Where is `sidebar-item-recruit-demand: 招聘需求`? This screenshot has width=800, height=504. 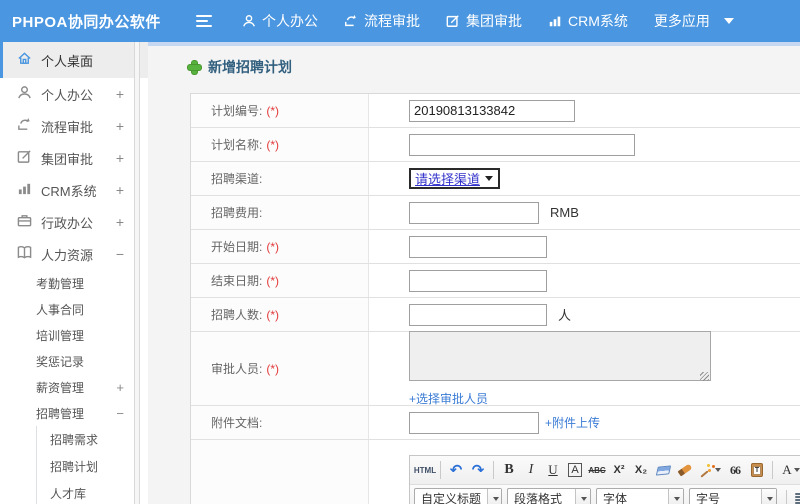
sidebar-item-recruit-demand: 招聘需求 is located at coordinates (92, 439).